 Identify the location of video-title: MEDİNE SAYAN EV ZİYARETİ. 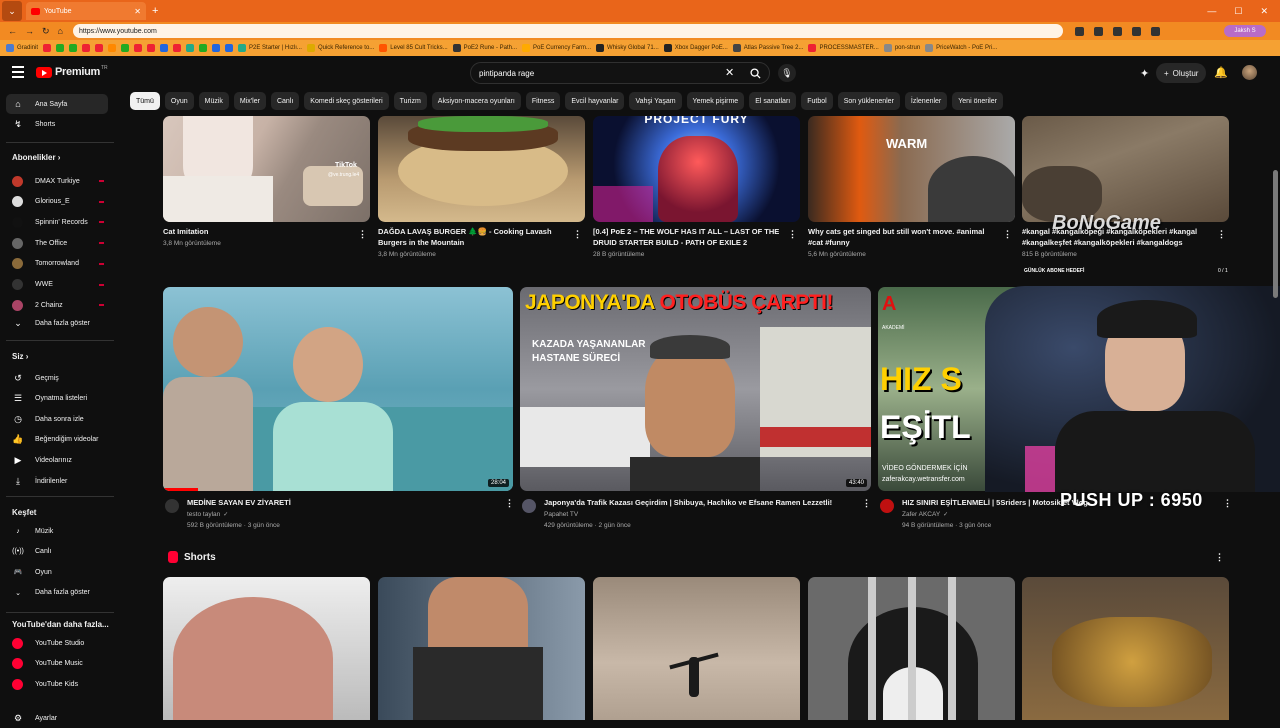
(342, 502).